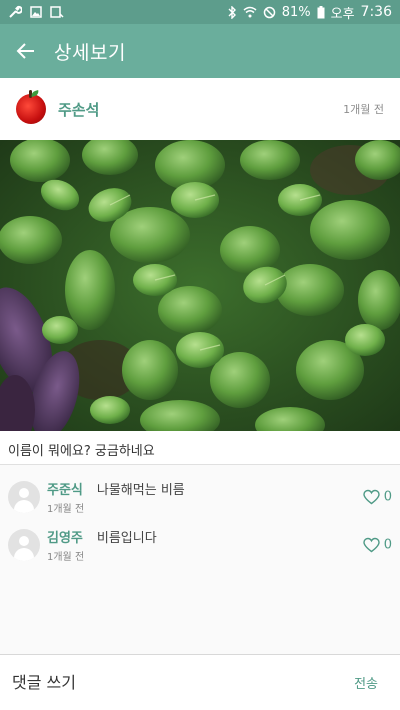 Image resolution: width=400 pixels, height=710 pixels. Describe the element at coordinates (200, 12) in the screenshot. I see `status-bar: 81% 오후 7:36` at that location.